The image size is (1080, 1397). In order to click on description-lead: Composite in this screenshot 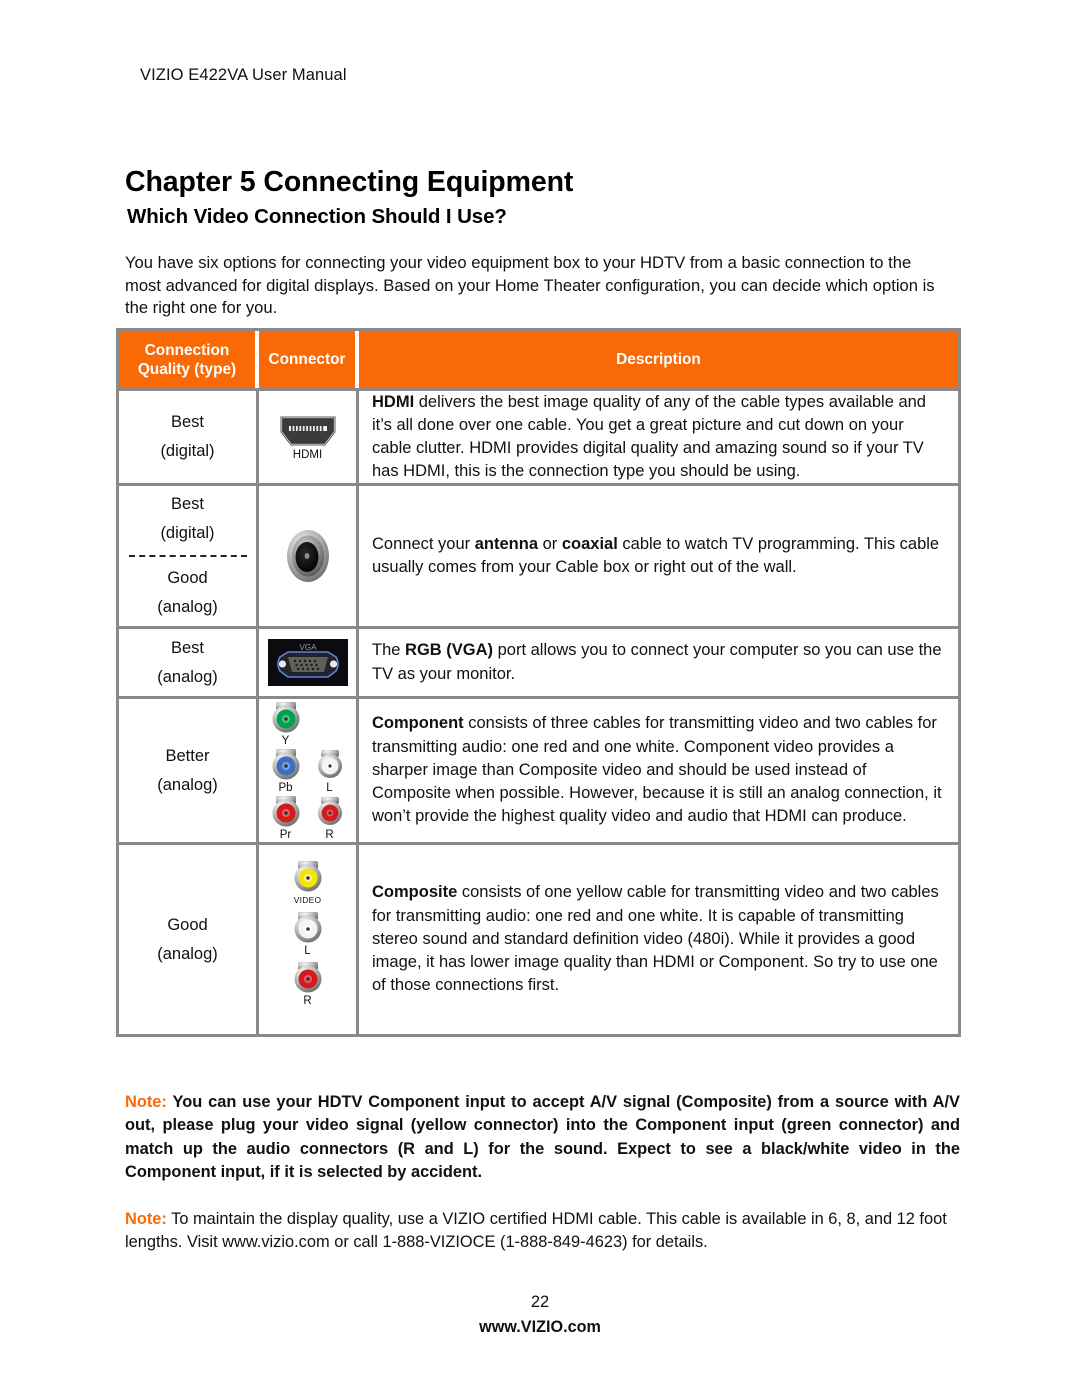, I will do `click(415, 892)`.